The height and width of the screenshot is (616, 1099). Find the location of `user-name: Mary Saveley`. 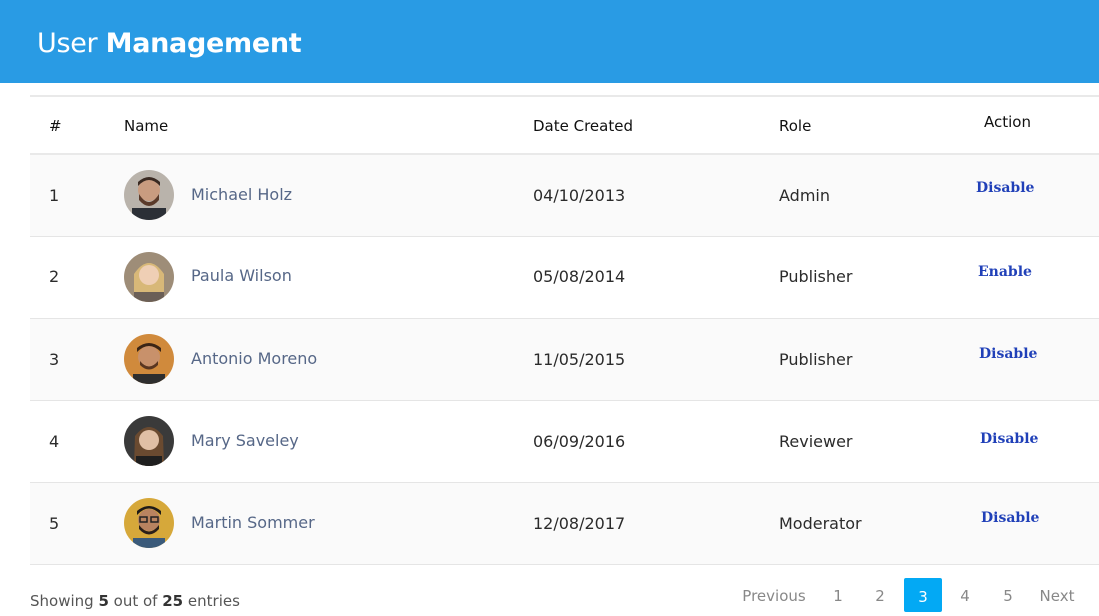

user-name: Mary Saveley is located at coordinates (245, 440).